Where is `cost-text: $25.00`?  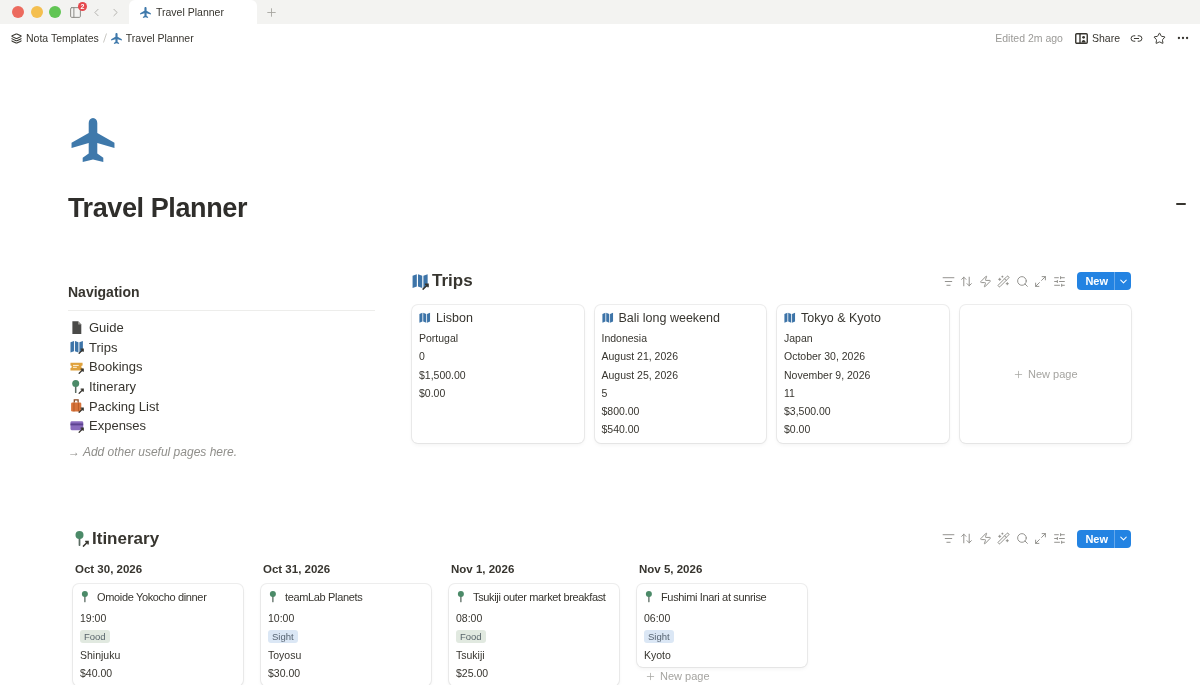
cost-text: $25.00 is located at coordinates (473, 674).